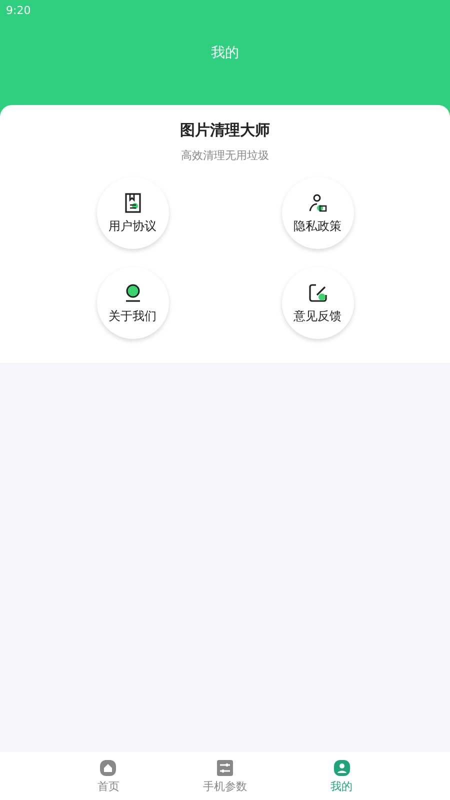 This screenshot has width=450, height=800. Describe the element at coordinates (317, 203) in the screenshot. I see `person-lock-icon` at that location.